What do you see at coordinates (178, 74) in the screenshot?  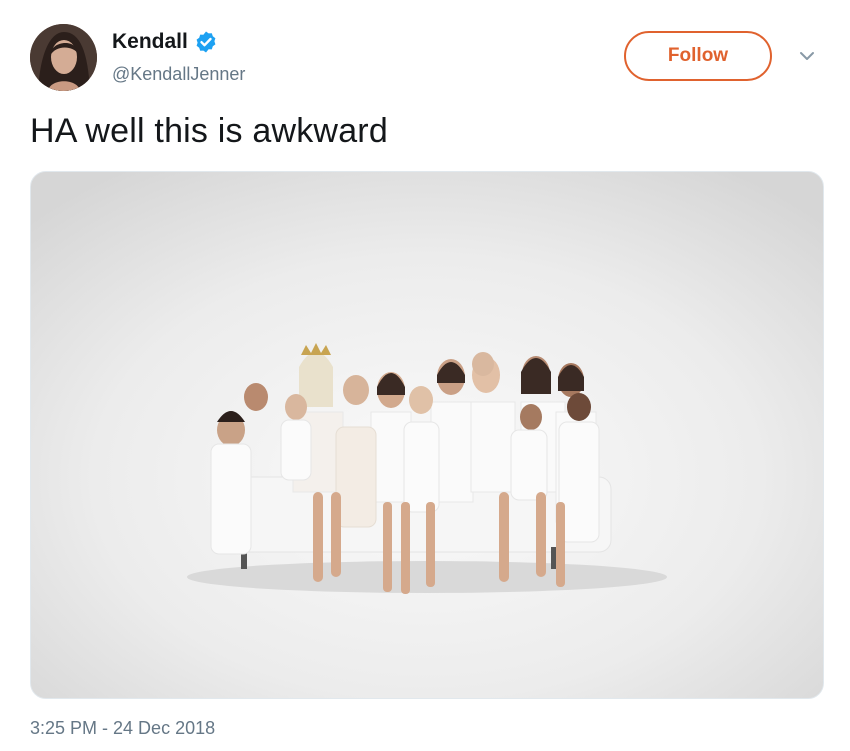 I see `user-handle: @KendallJenner` at bounding box center [178, 74].